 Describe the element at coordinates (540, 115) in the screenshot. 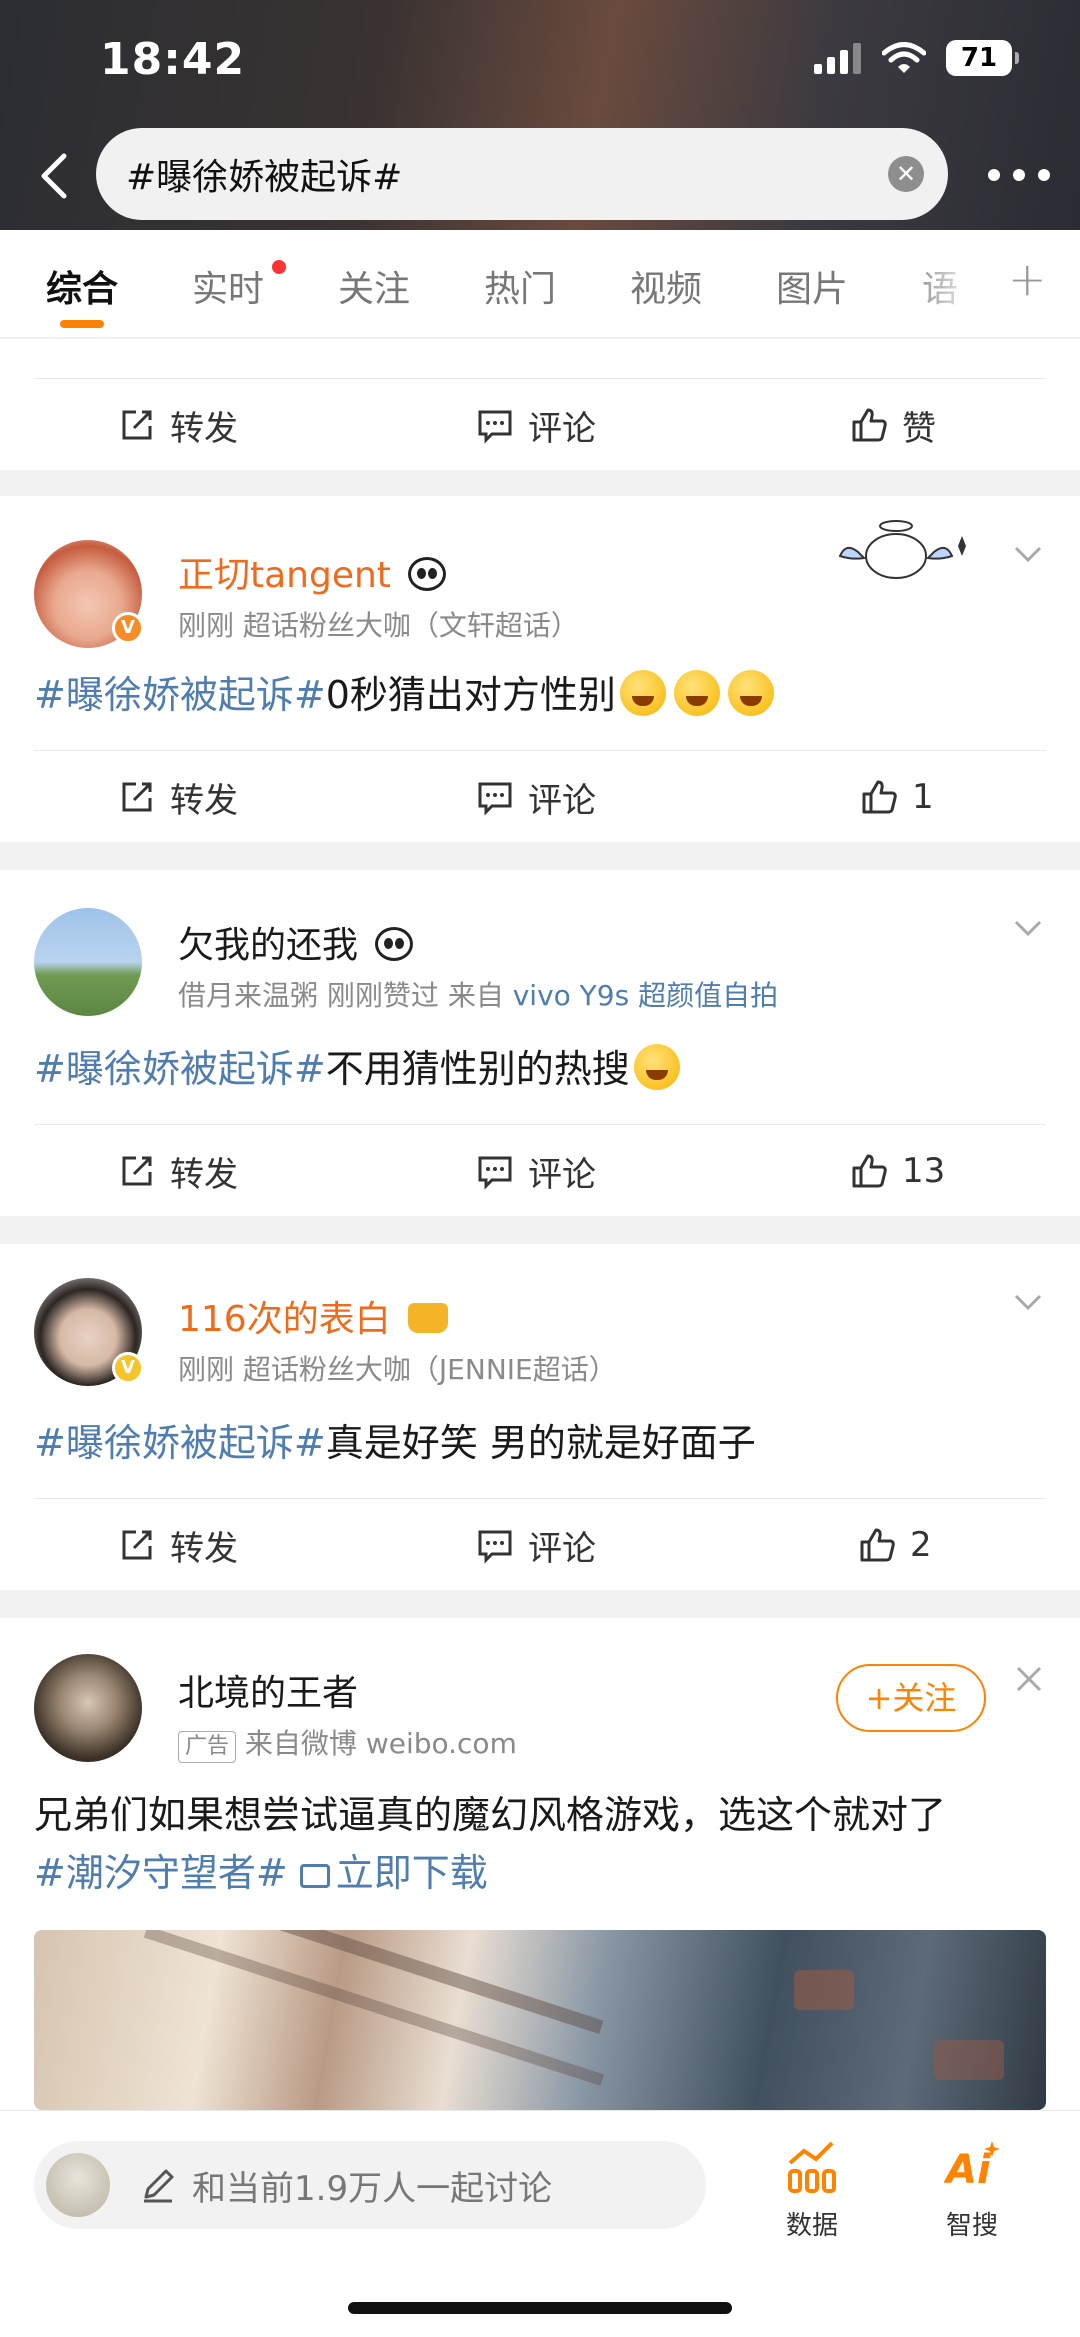

I see `header: 18:42 71 #曝徐娇被起诉# ✕` at that location.